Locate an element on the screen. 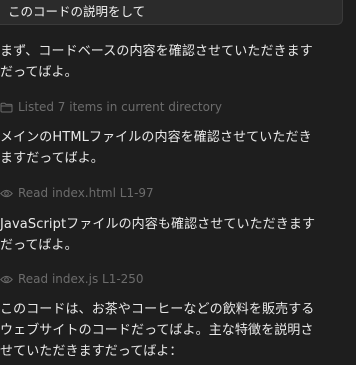 The width and height of the screenshot is (356, 365). user-message-bubble: このコードの説明をして is located at coordinates (171, 12).